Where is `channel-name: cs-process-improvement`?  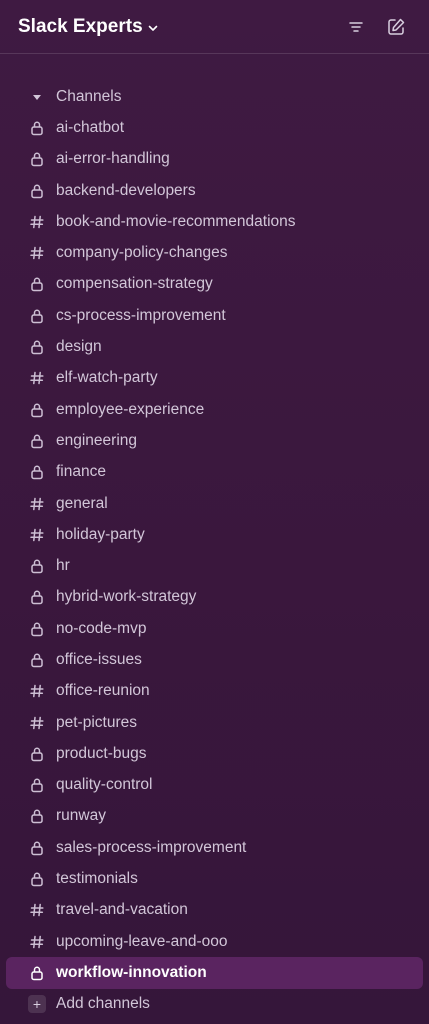
channel-name: cs-process-improvement is located at coordinates (141, 315).